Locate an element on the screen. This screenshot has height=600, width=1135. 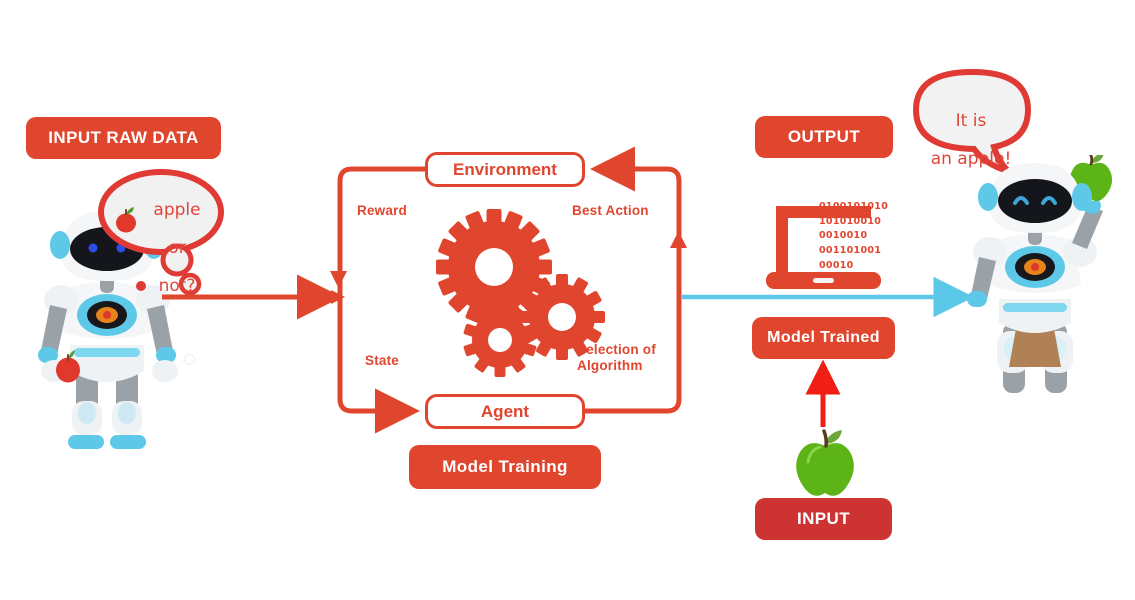
input-label: INPUT is located at coordinates (823, 518).